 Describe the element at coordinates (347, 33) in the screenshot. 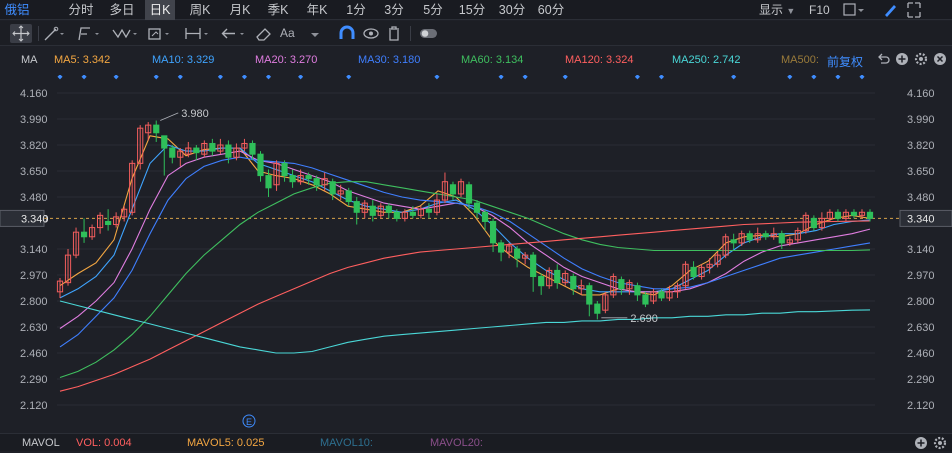

I see `magnet-tool` at that location.